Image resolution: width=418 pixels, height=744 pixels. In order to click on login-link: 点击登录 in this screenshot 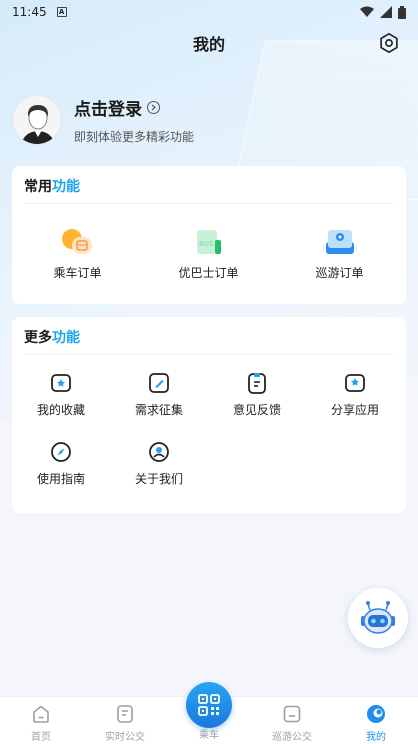, I will do `click(108, 107)`.